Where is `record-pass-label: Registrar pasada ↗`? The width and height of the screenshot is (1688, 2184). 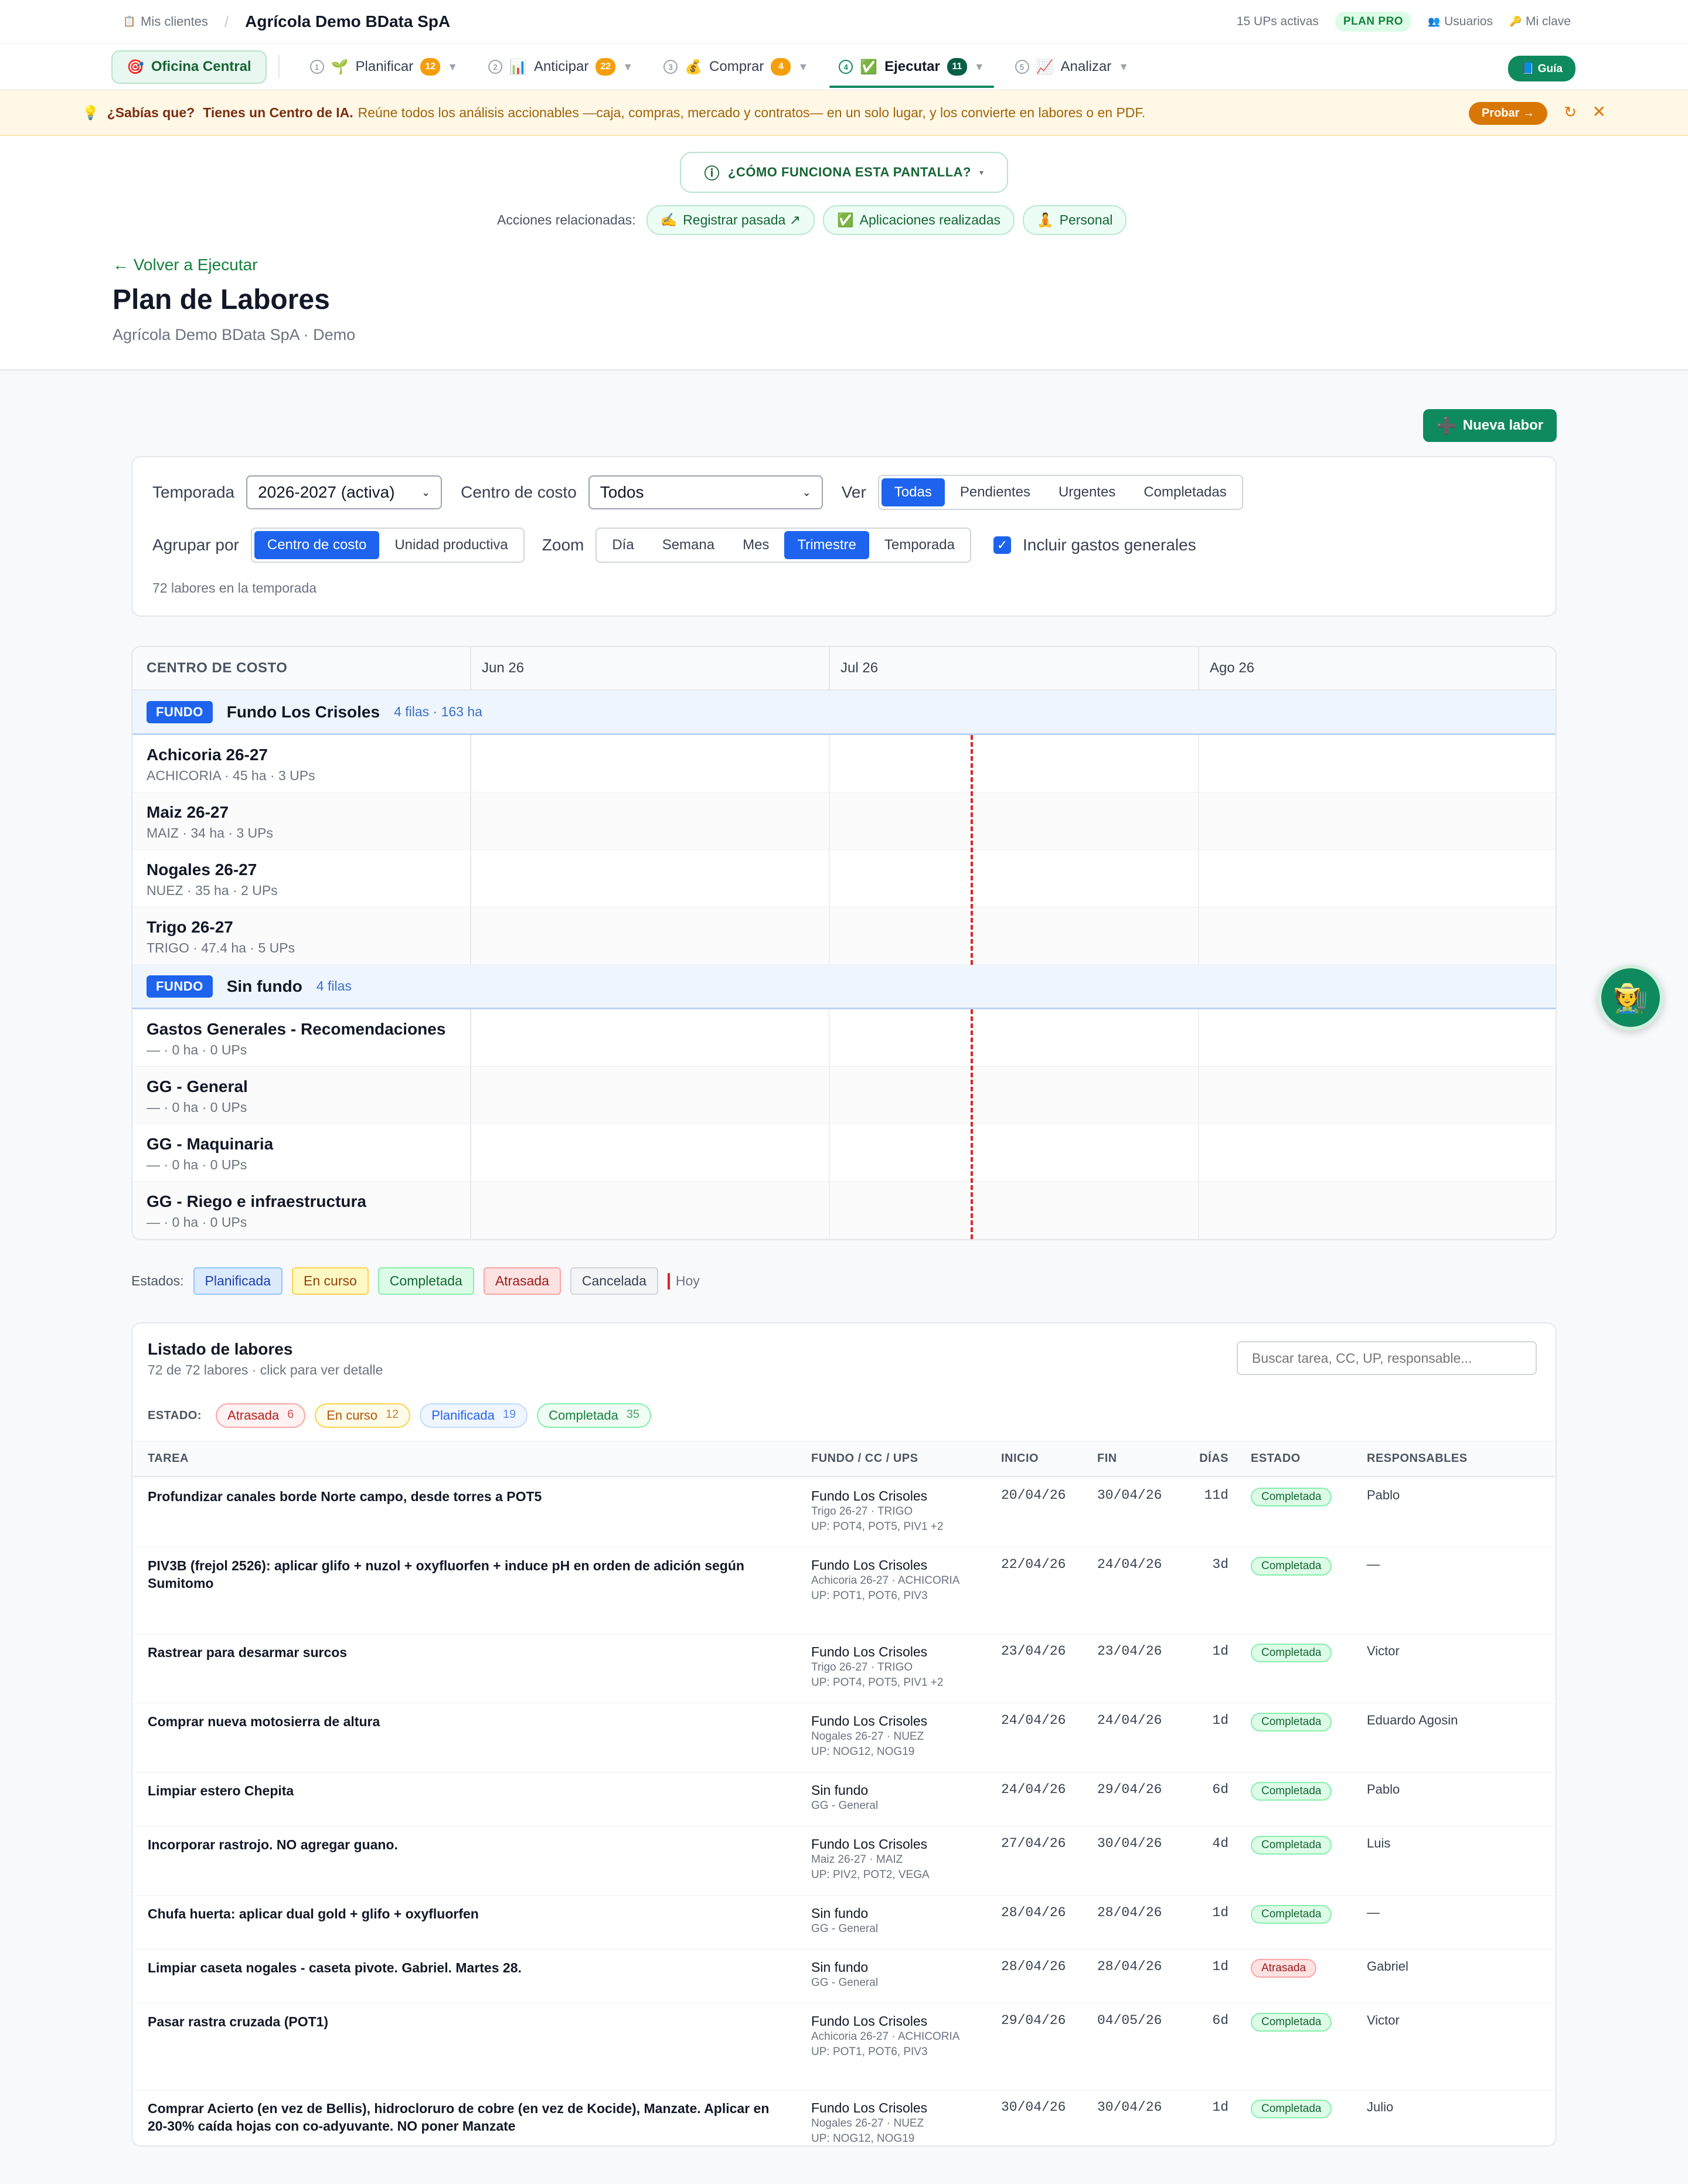
record-pass-label: Registrar pasada ↗ is located at coordinates (742, 220).